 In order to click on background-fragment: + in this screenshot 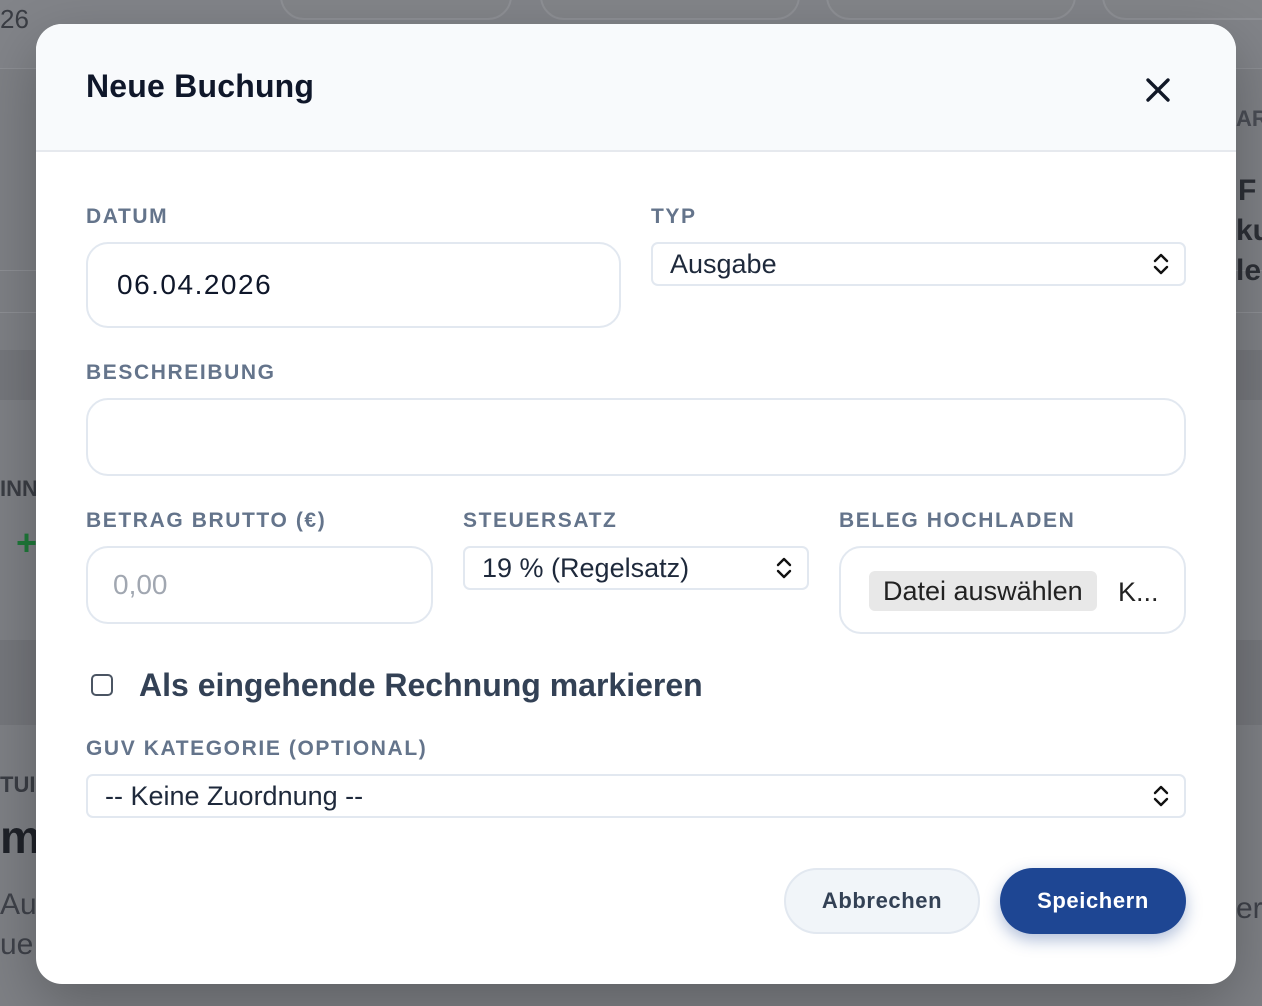, I will do `click(27, 542)`.